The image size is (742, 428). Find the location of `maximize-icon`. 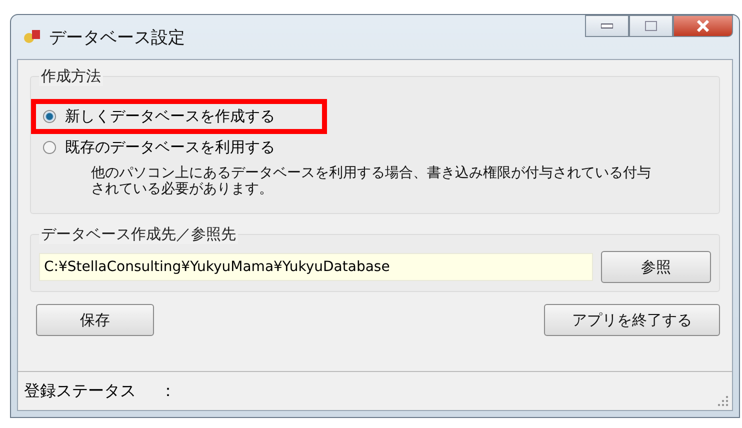

maximize-icon is located at coordinates (651, 26).